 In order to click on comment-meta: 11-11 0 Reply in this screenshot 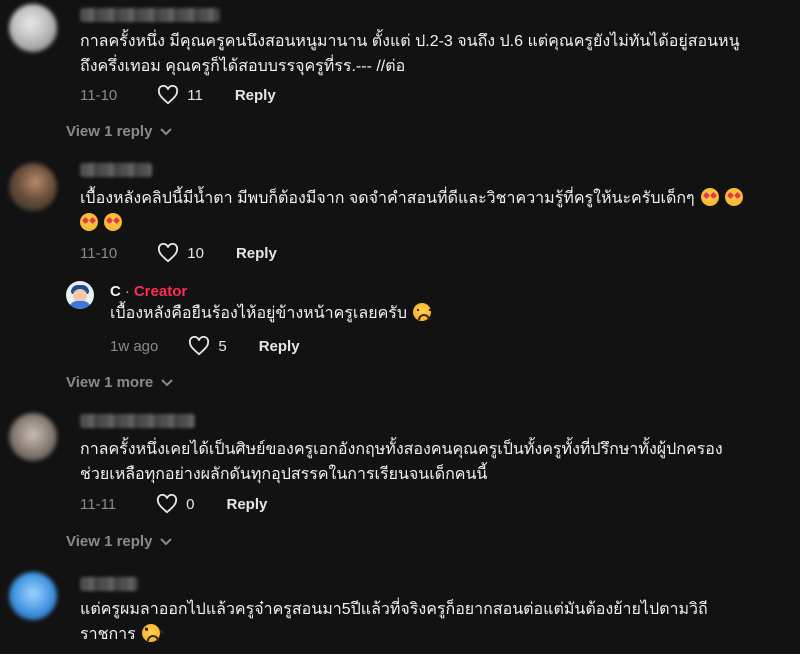, I will do `click(173, 504)`.